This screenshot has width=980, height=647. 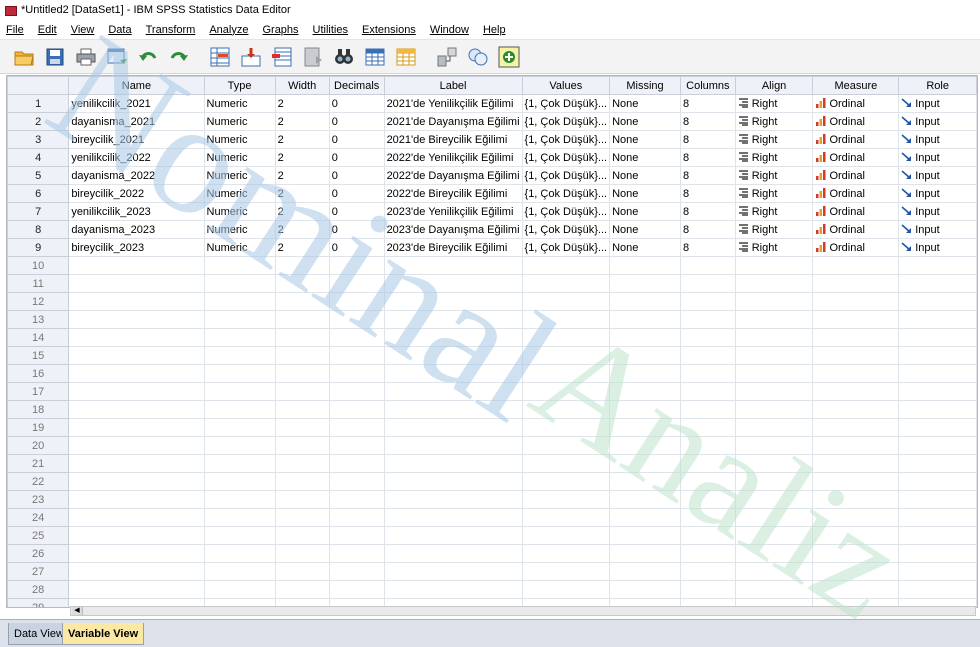 What do you see at coordinates (38, 535) in the screenshot?
I see `row-number: 25` at bounding box center [38, 535].